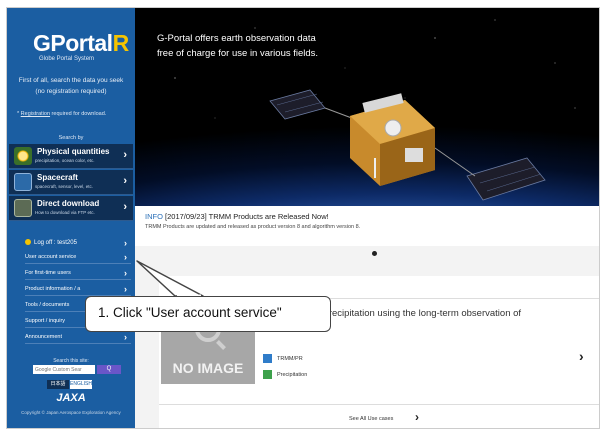 This screenshot has height=432, width=606. What do you see at coordinates (78, 289) in the screenshot?
I see `sidebar-item-product-information: Product information / a ›` at bounding box center [78, 289].